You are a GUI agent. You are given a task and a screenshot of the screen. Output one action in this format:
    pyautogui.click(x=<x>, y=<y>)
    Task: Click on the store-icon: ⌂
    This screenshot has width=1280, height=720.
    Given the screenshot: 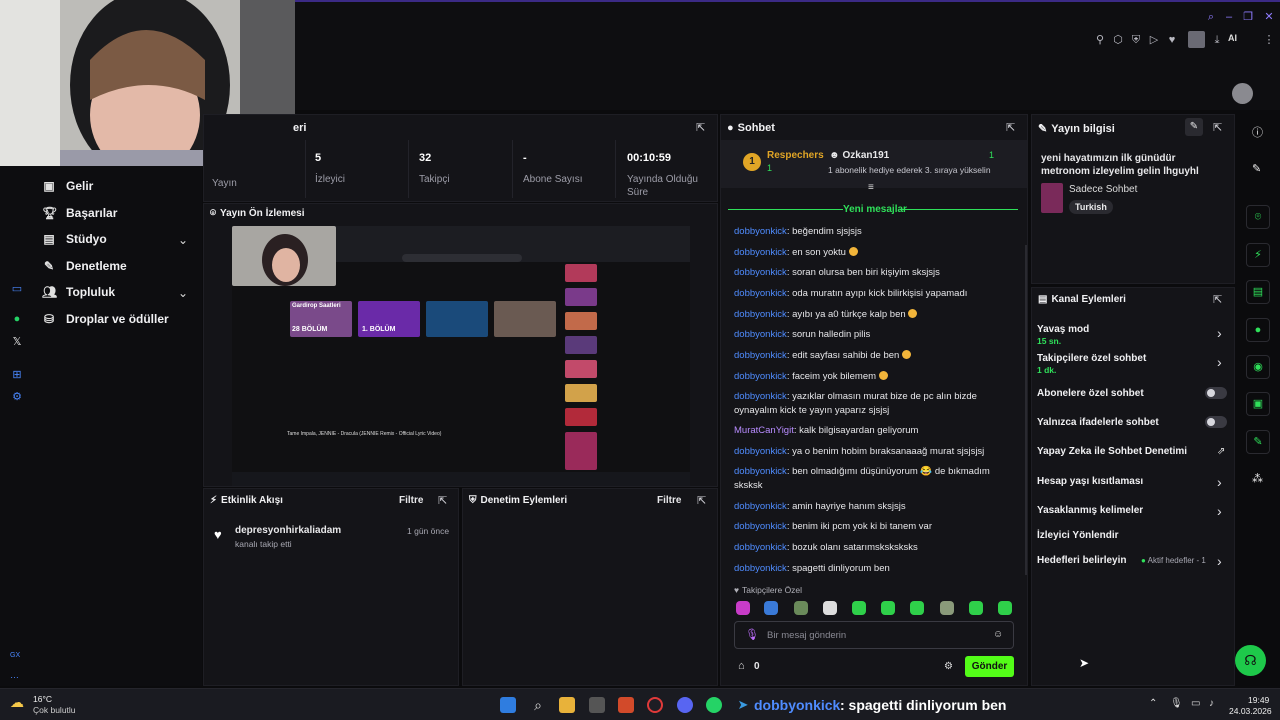 What is the action you would take?
    pyautogui.click(x=741, y=666)
    